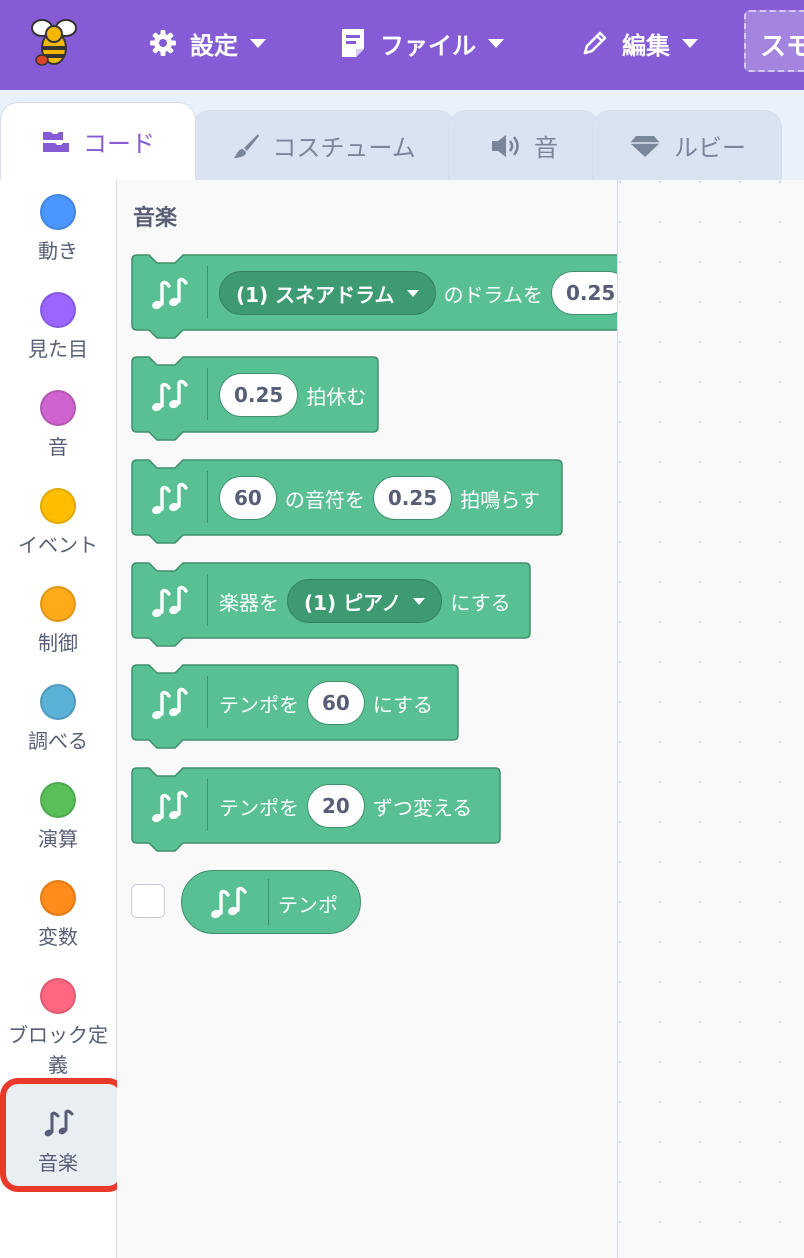  What do you see at coordinates (353, 602) in the screenshot?
I see `instrument-dropdown-value: (1) ピアノ` at bounding box center [353, 602].